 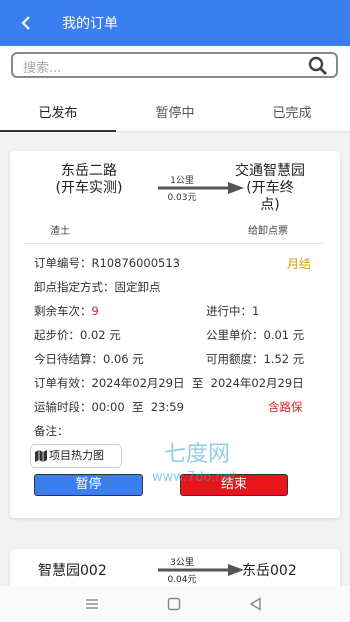 I want to click on destination-location: 交通智慧园 (开车终 点), so click(x=270, y=188).